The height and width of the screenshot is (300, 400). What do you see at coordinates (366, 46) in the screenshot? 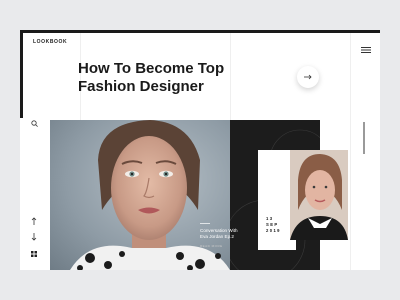
I see `hamburger-icon` at bounding box center [366, 46].